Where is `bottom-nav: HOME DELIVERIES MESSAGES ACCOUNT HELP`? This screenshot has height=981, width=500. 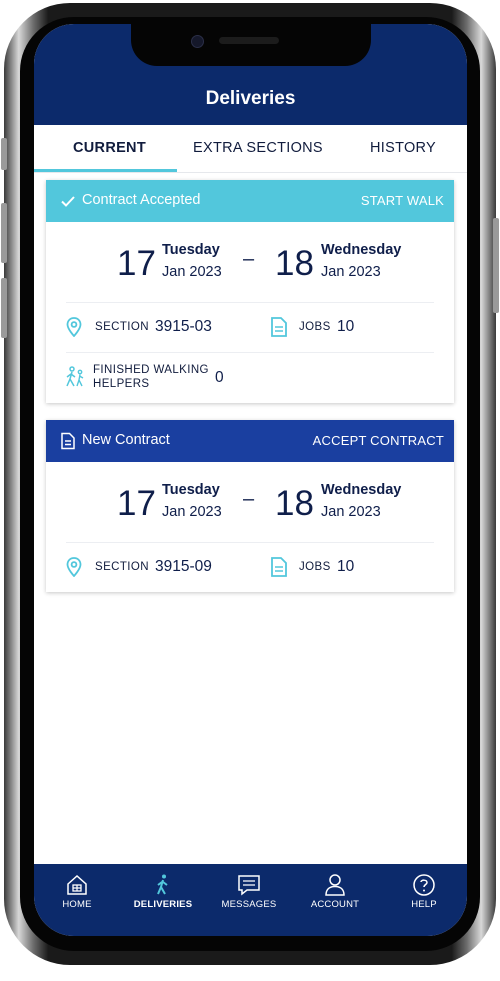 bottom-nav: HOME DELIVERIES MESSAGES ACCOUNT HELP is located at coordinates (250, 900).